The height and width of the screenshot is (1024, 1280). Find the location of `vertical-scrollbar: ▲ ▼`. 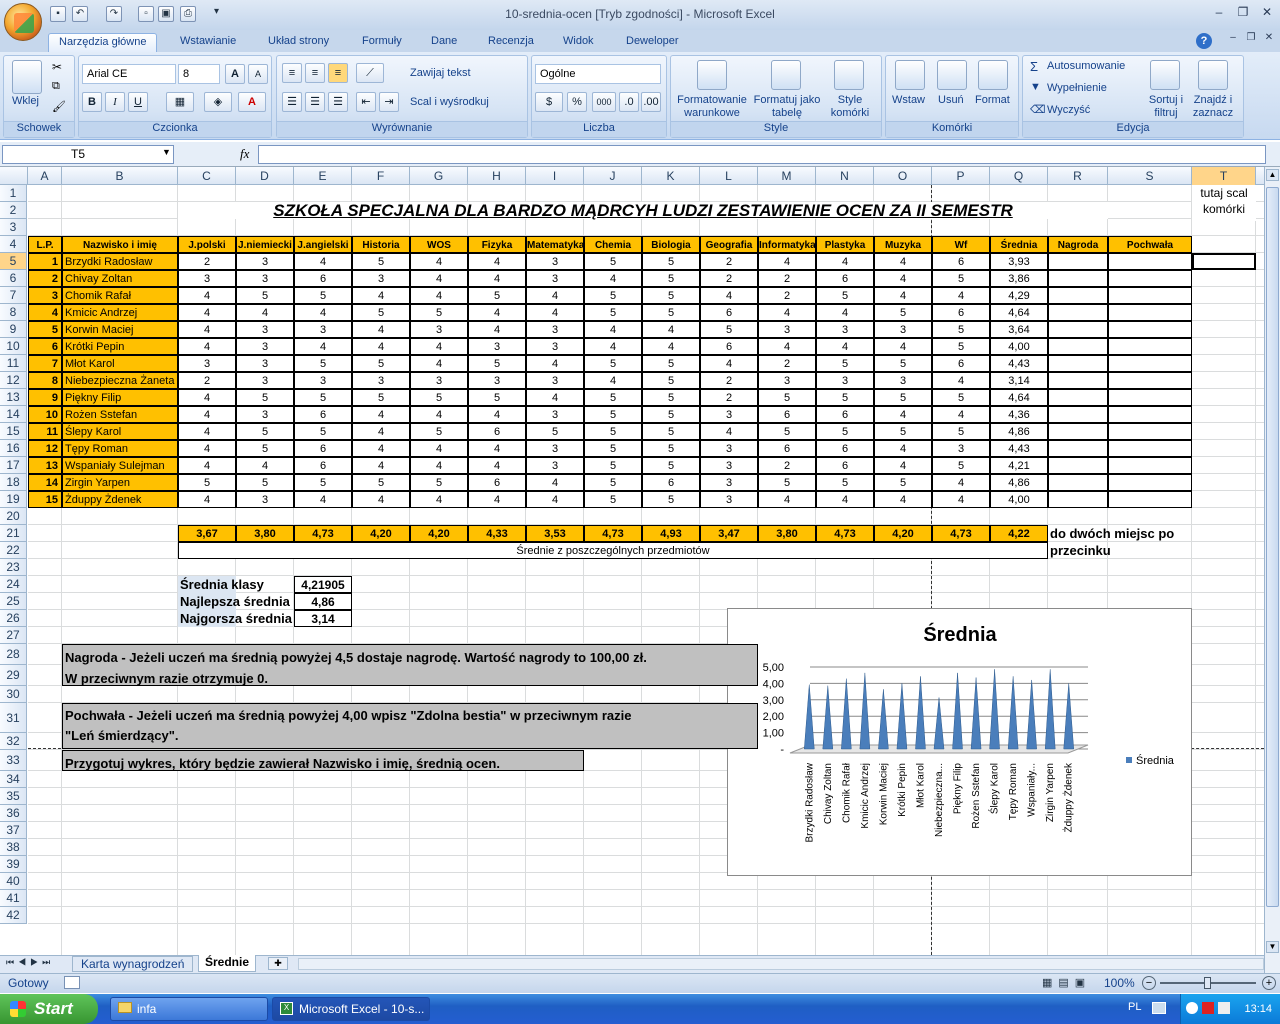

vertical-scrollbar: ▲ ▼ is located at coordinates (1272, 570).